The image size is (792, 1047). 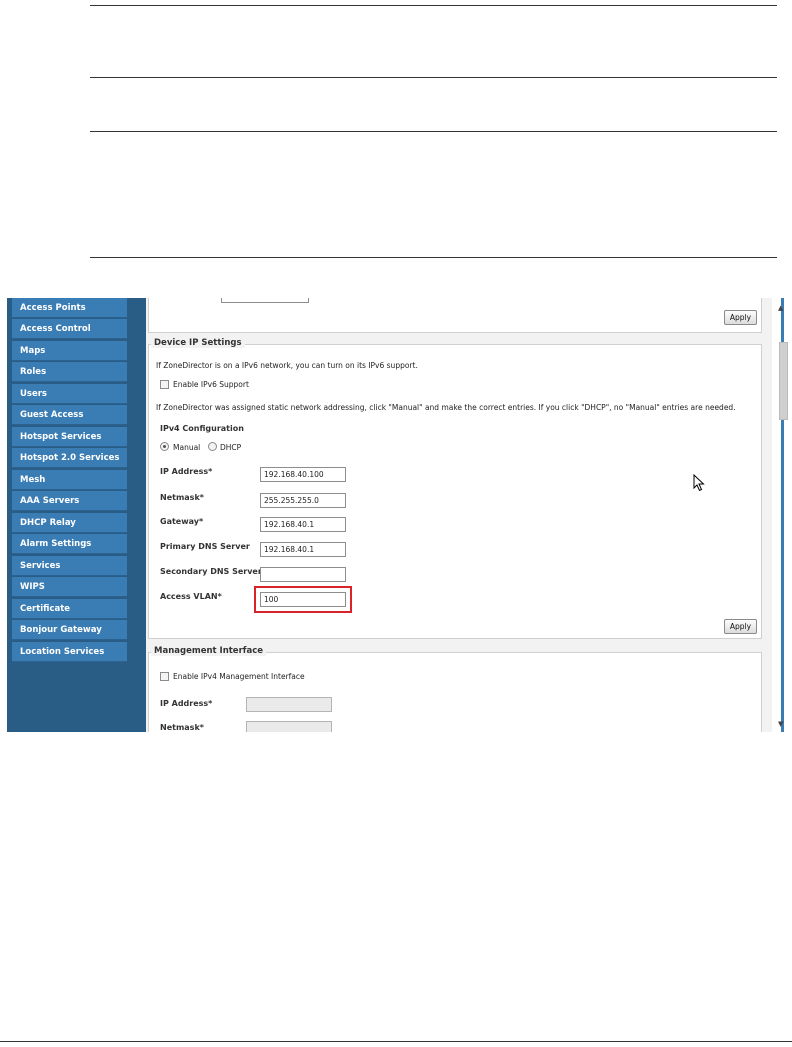 I want to click on mgmt-ip-address-input, so click(x=289, y=704).